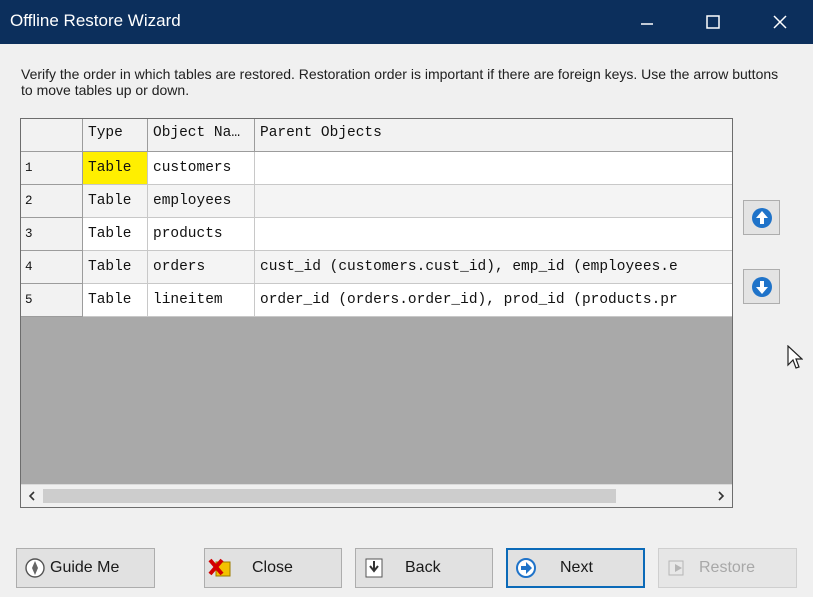  I want to click on maximize-icon, so click(713, 22).